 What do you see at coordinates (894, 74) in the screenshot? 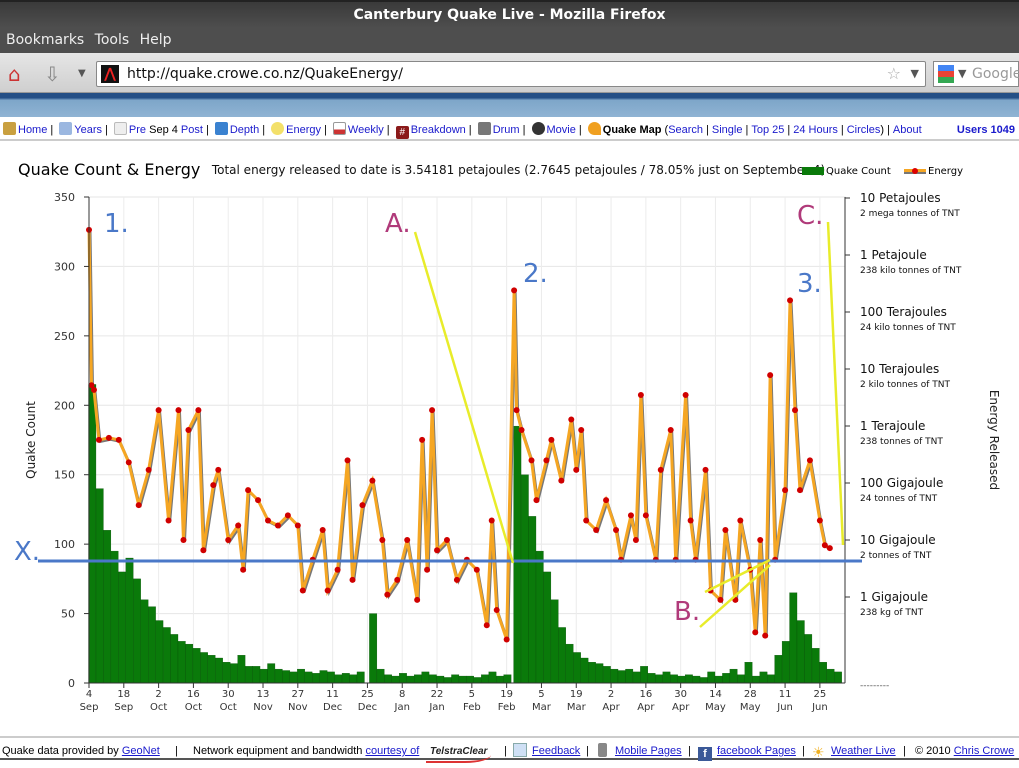
I see `bookmark-star-icon: ☆` at bounding box center [894, 74].